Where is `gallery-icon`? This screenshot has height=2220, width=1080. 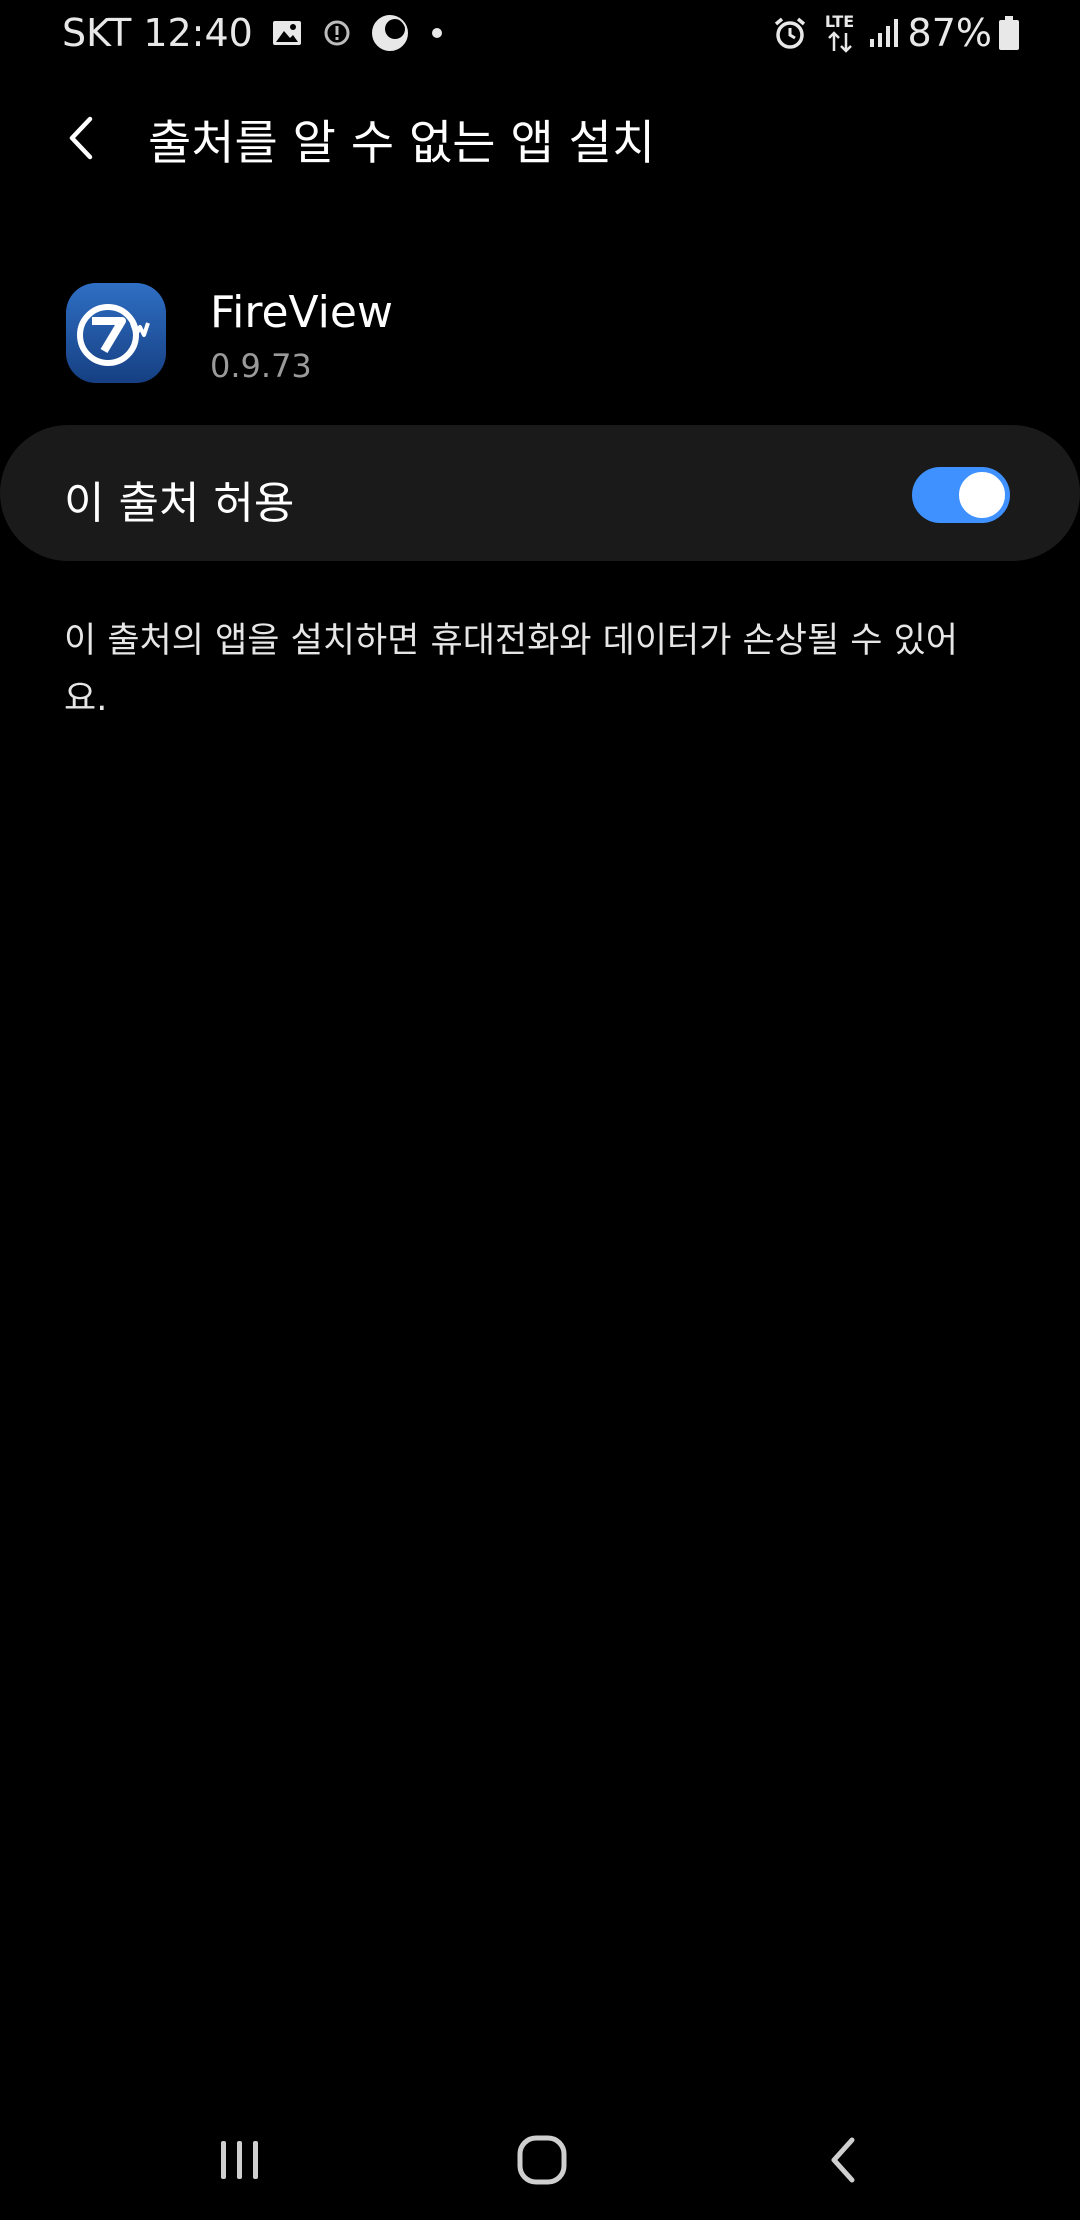 gallery-icon is located at coordinates (287, 33).